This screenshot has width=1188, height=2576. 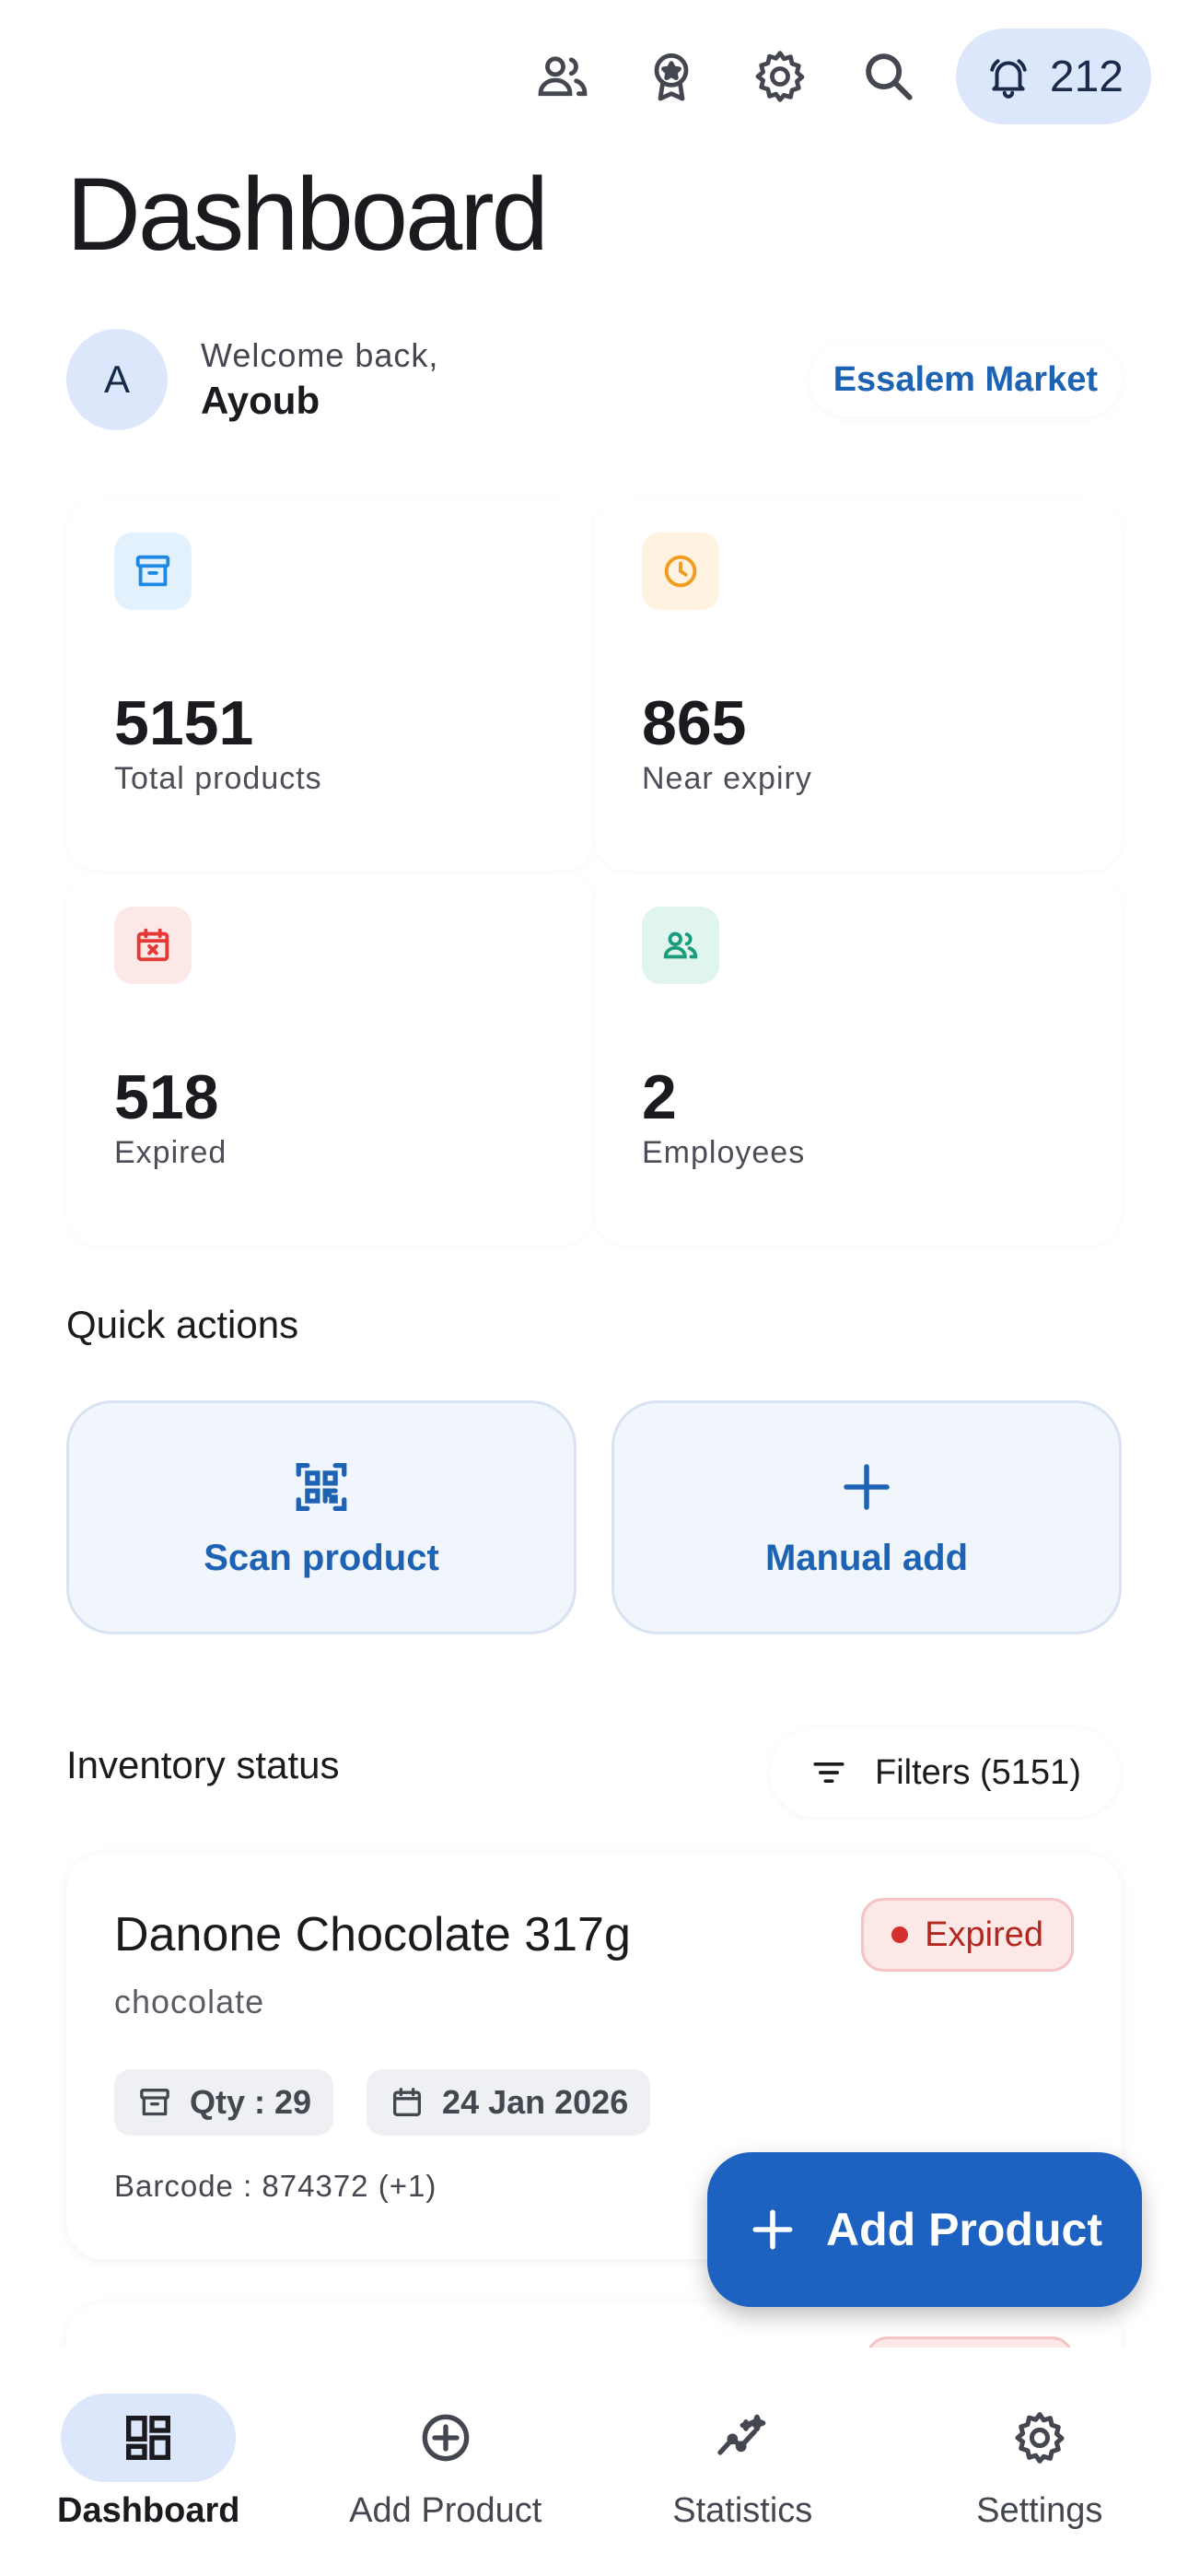 I want to click on add-product-fab-label: Add Product, so click(x=964, y=2229).